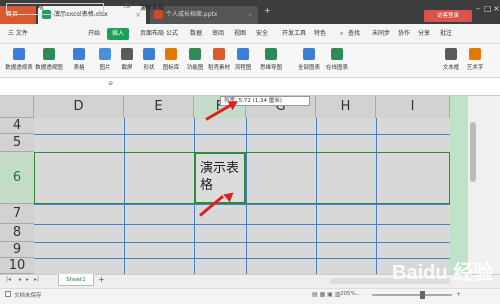 This screenshot has width=500, height=304. I want to click on toolbar-button-label: 数据透视图, so click(49, 68).